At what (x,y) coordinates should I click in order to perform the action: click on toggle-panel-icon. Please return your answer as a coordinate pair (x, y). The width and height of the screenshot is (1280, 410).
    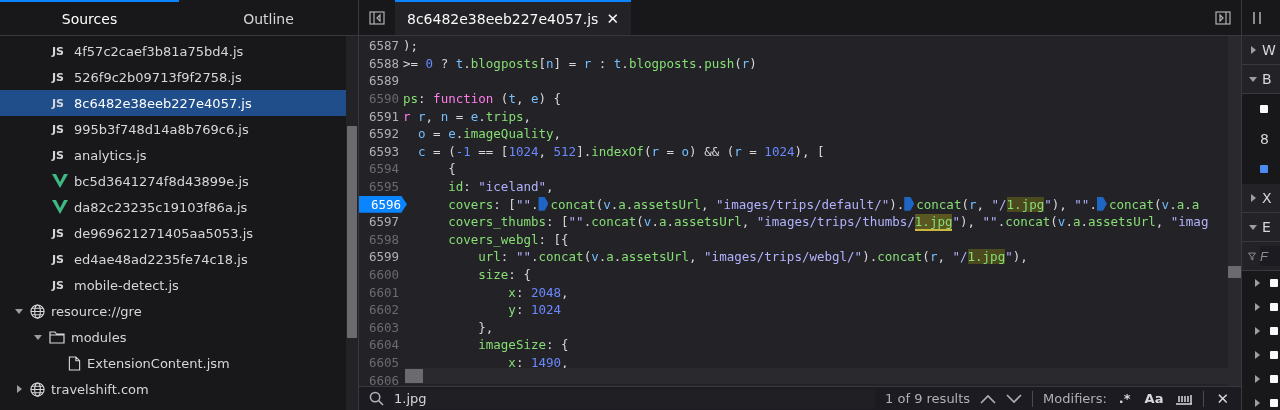
    Looking at the image, I should click on (1223, 17).